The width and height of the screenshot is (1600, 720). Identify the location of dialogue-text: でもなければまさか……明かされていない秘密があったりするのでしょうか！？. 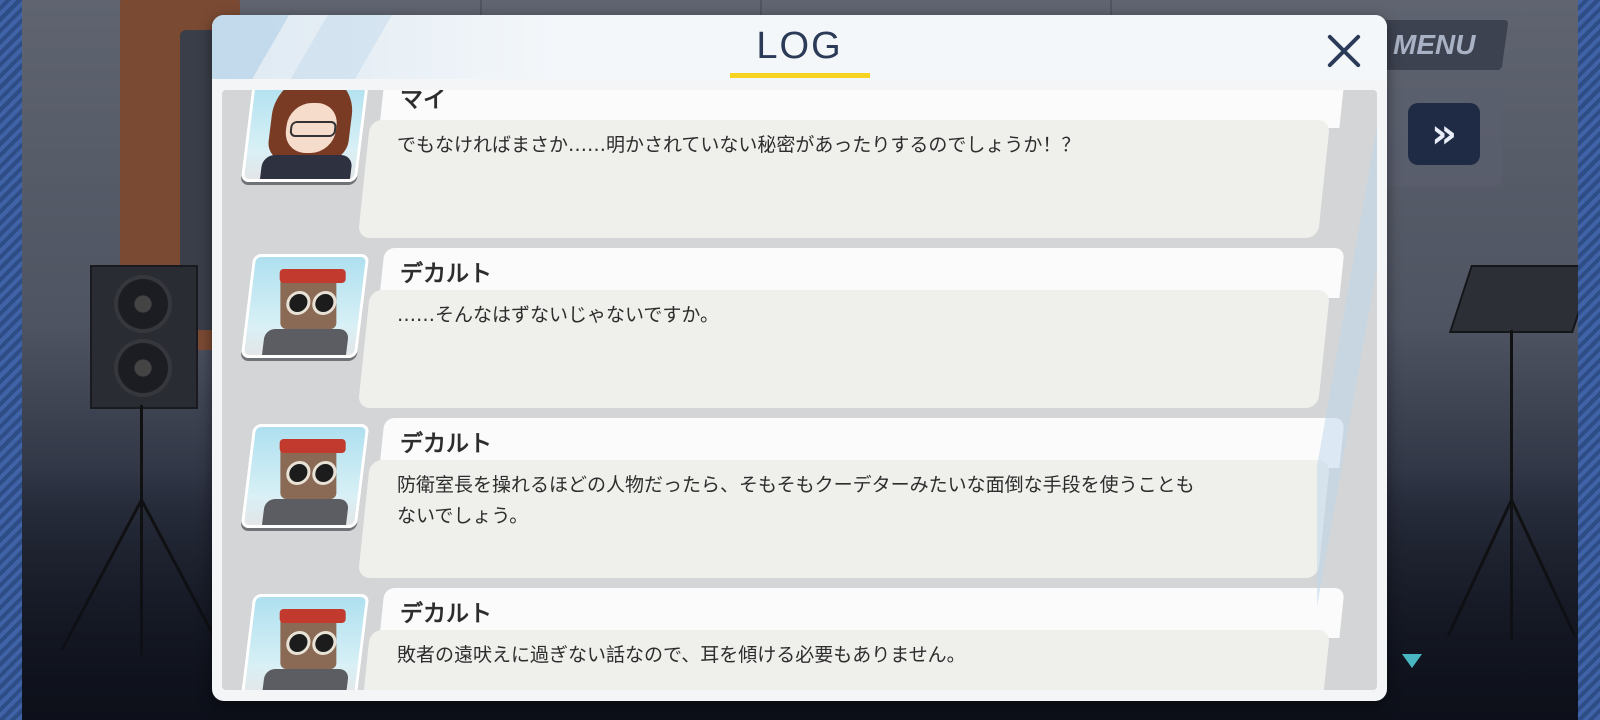
(739, 145).